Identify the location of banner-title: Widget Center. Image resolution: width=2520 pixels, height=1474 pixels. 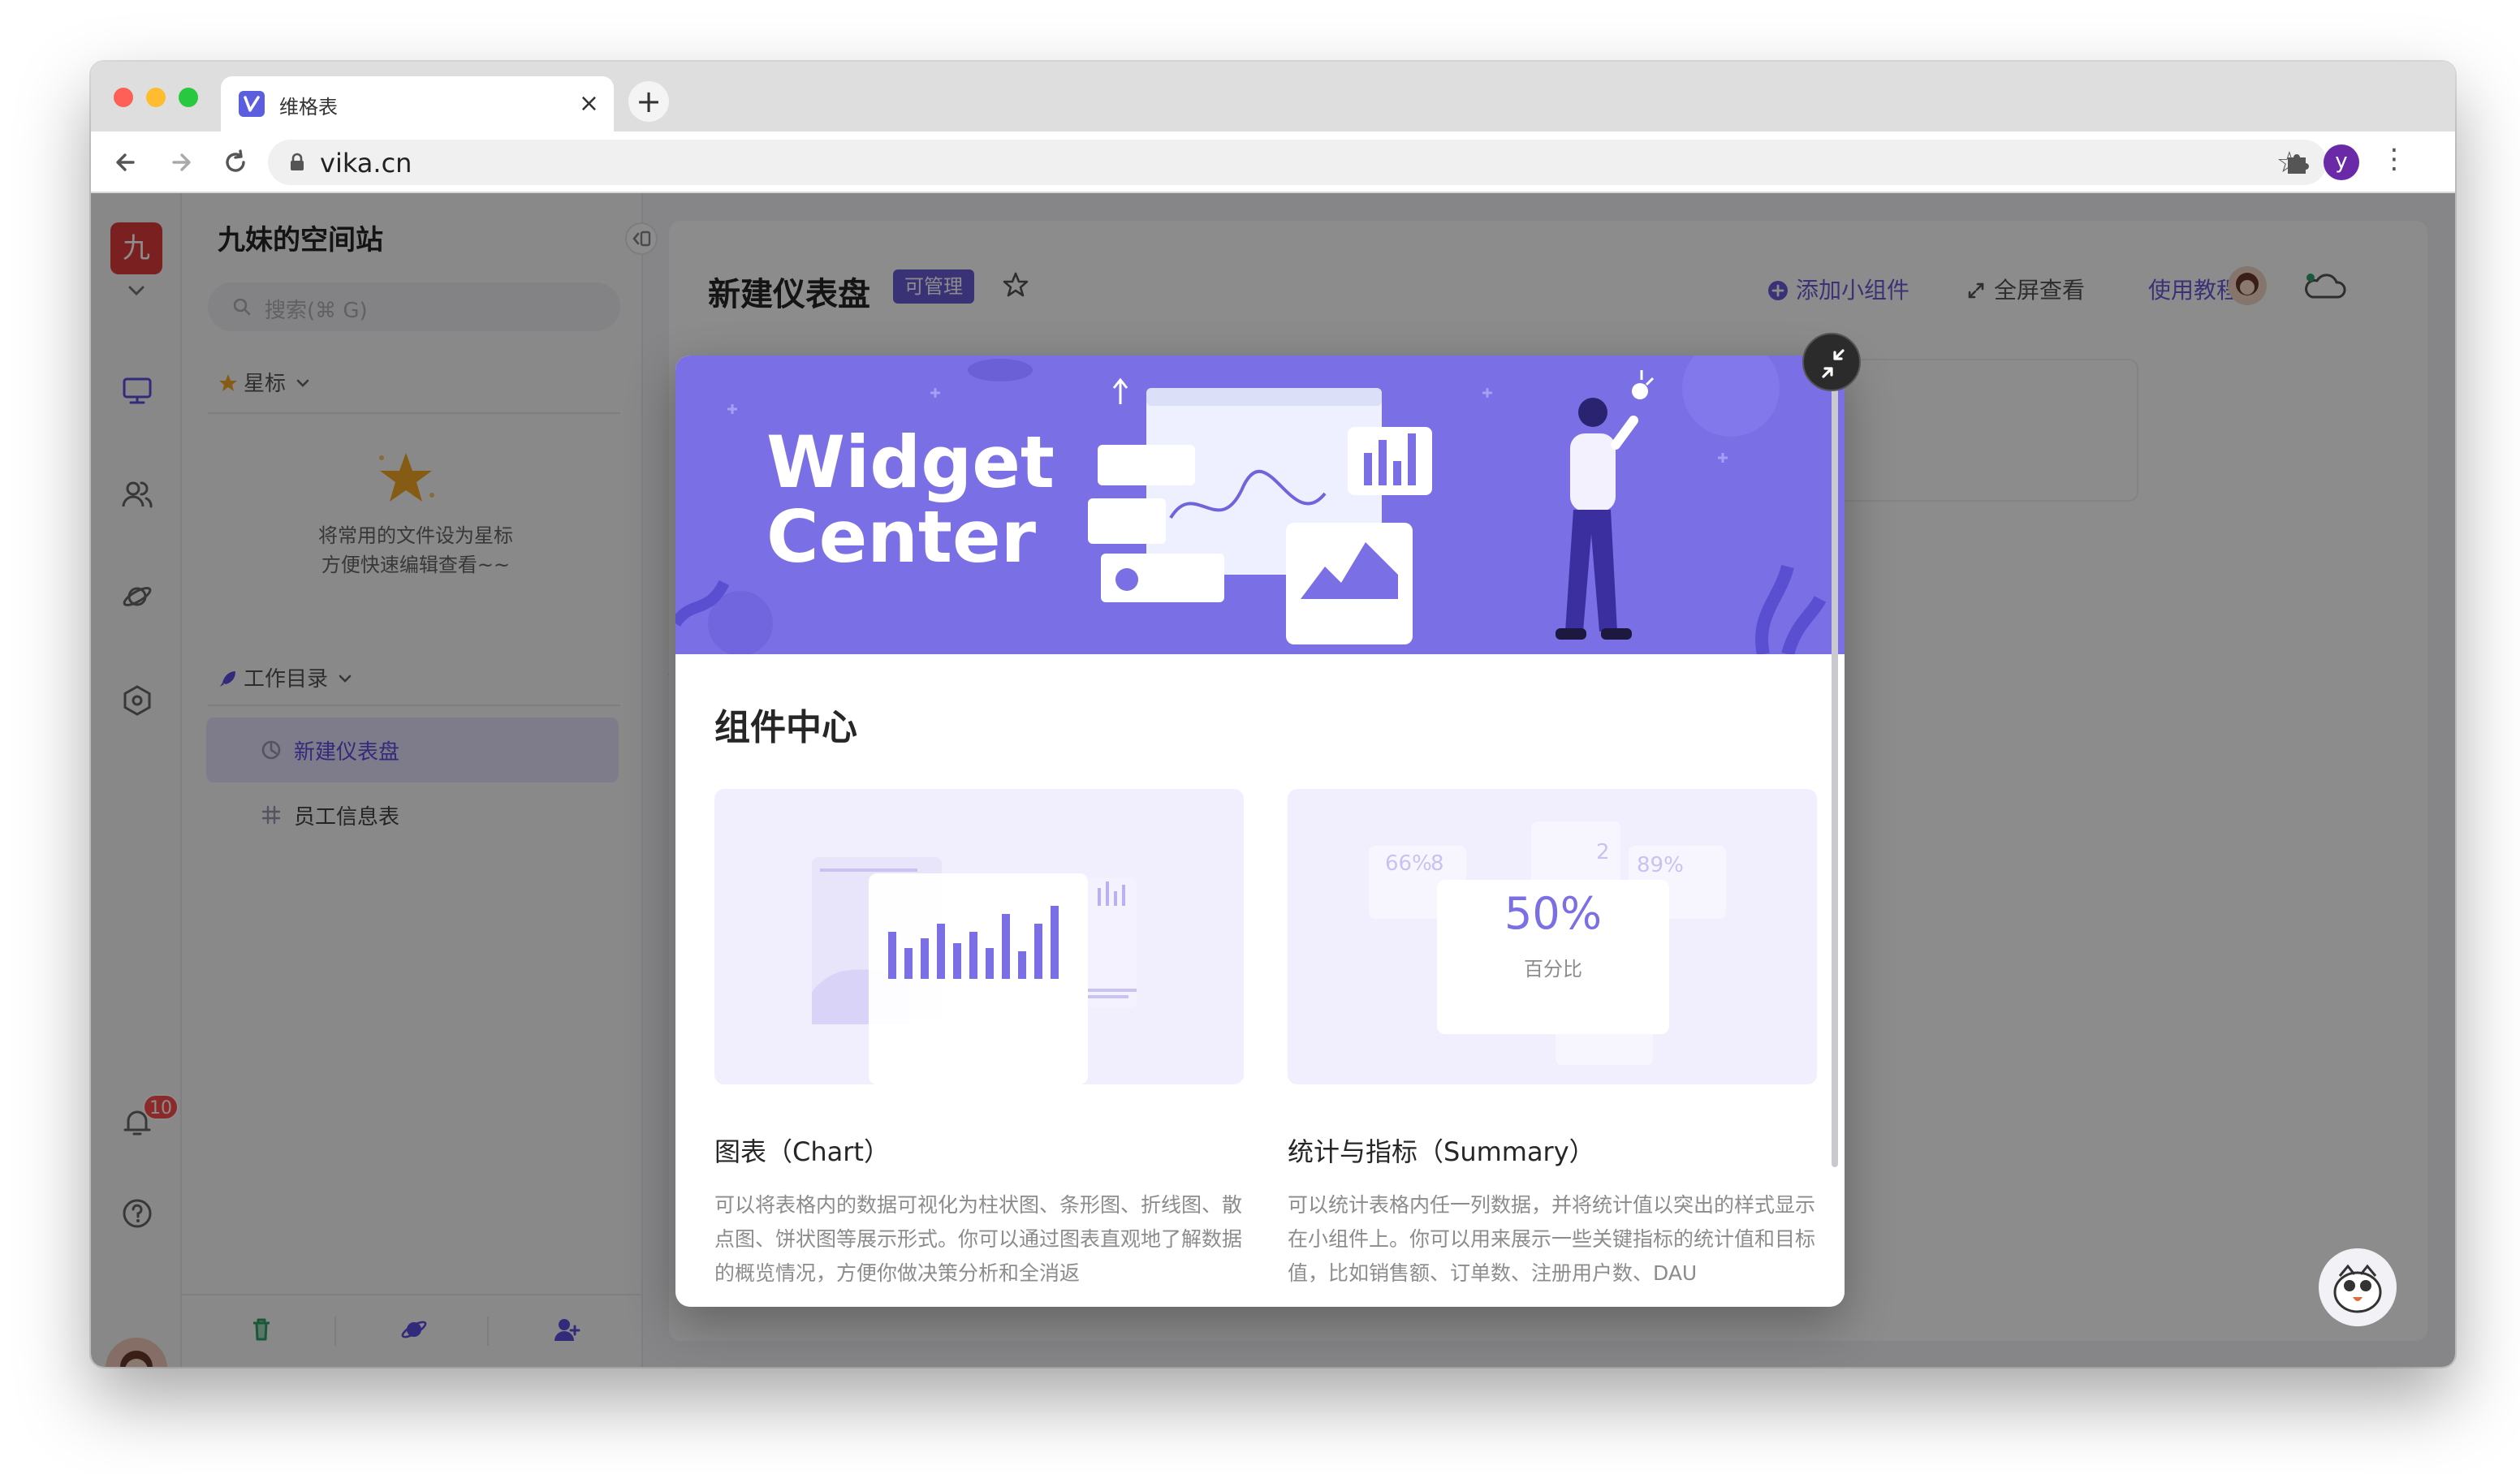
(911, 500).